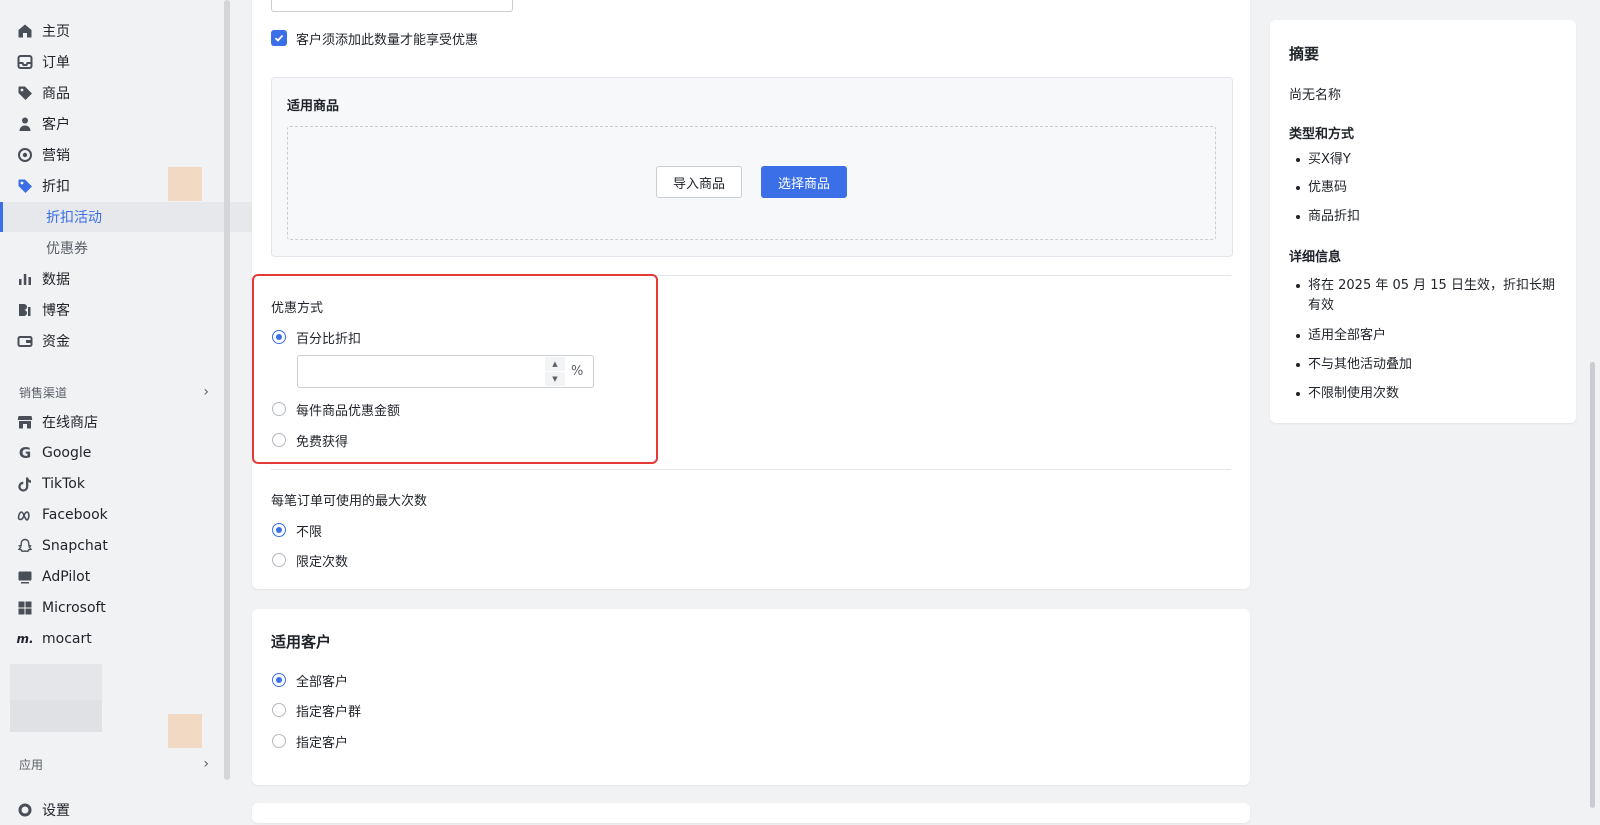 The width and height of the screenshot is (1600, 825). What do you see at coordinates (56, 125) in the screenshot?
I see `sidebar-item-label: 客户` at bounding box center [56, 125].